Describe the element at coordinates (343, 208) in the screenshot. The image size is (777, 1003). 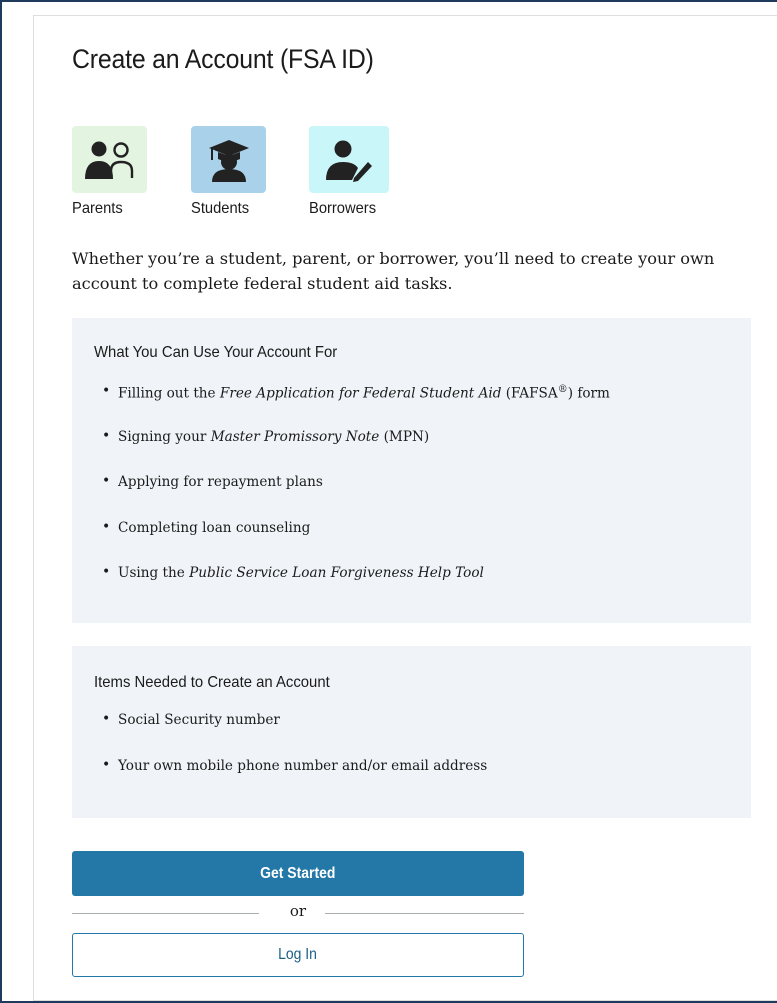
I see `persona-label-borrowers: Borrowers` at that location.